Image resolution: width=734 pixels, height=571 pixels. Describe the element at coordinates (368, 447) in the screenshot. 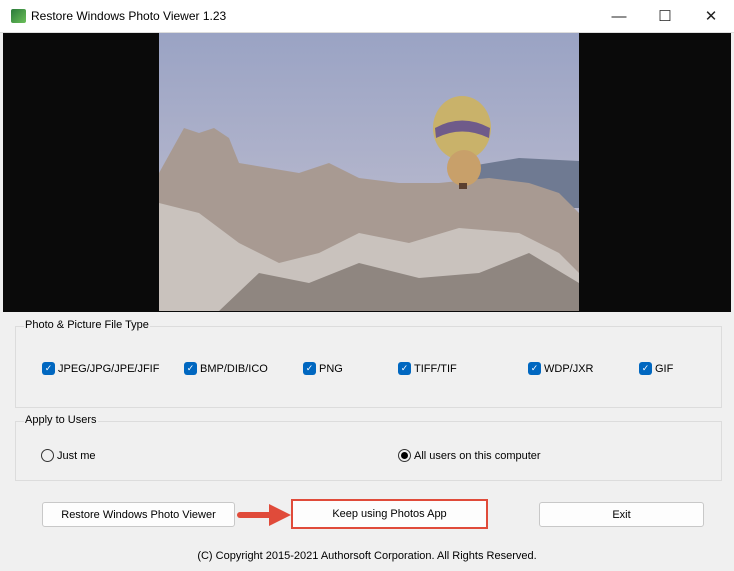

I see `apply-users-group: Apply to Users` at that location.